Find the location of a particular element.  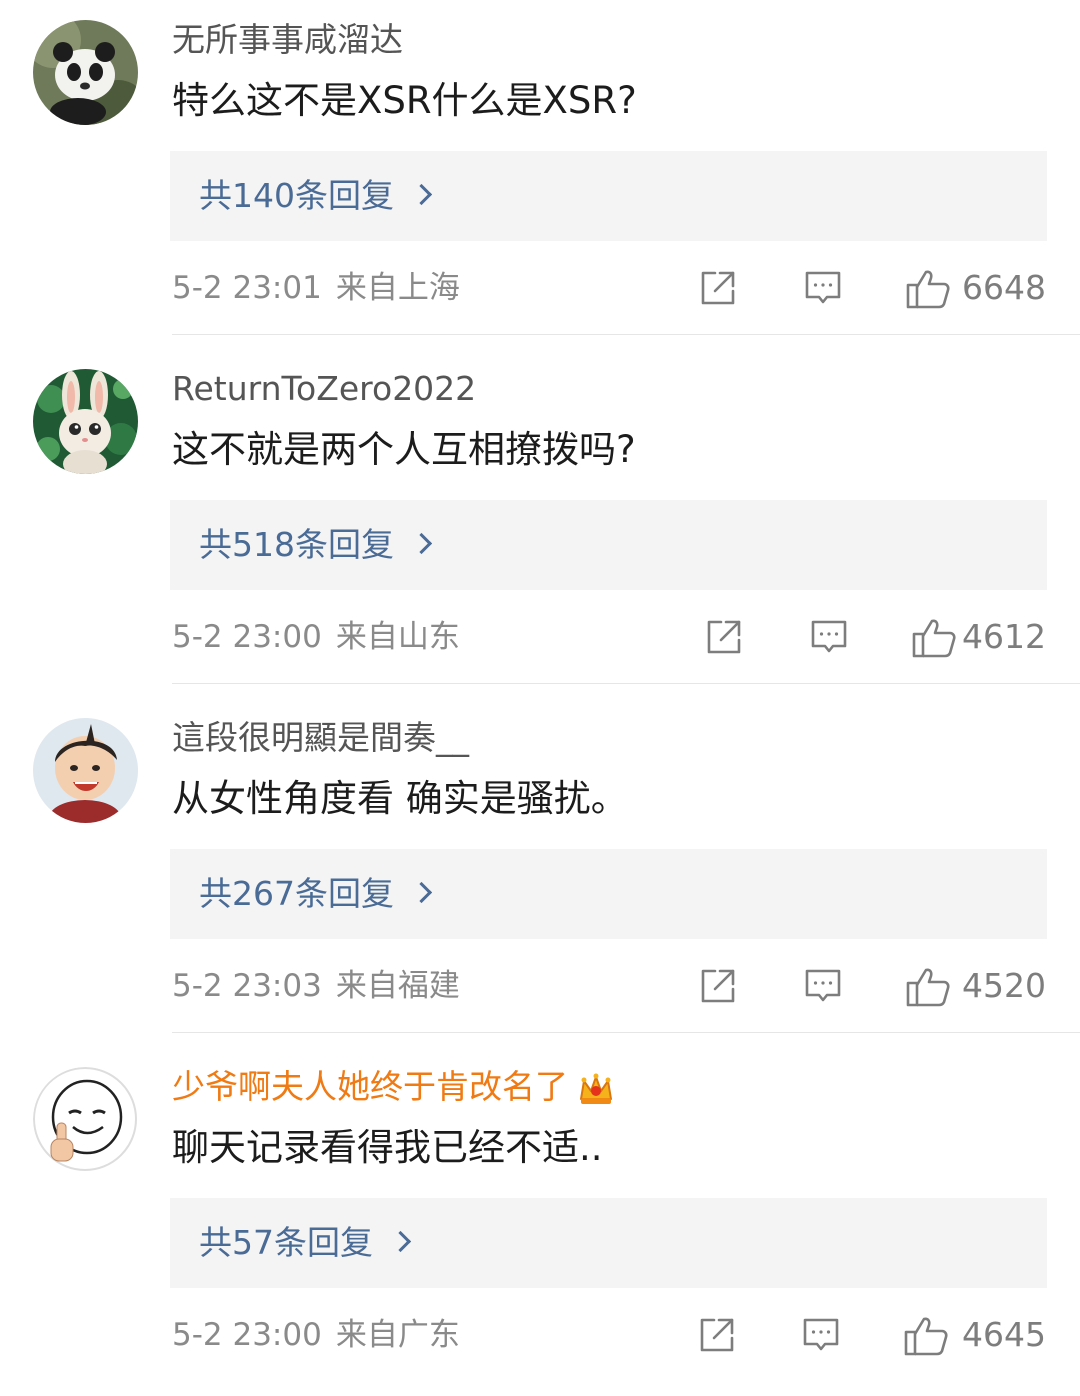

location: 来自山东 is located at coordinates (397, 637).